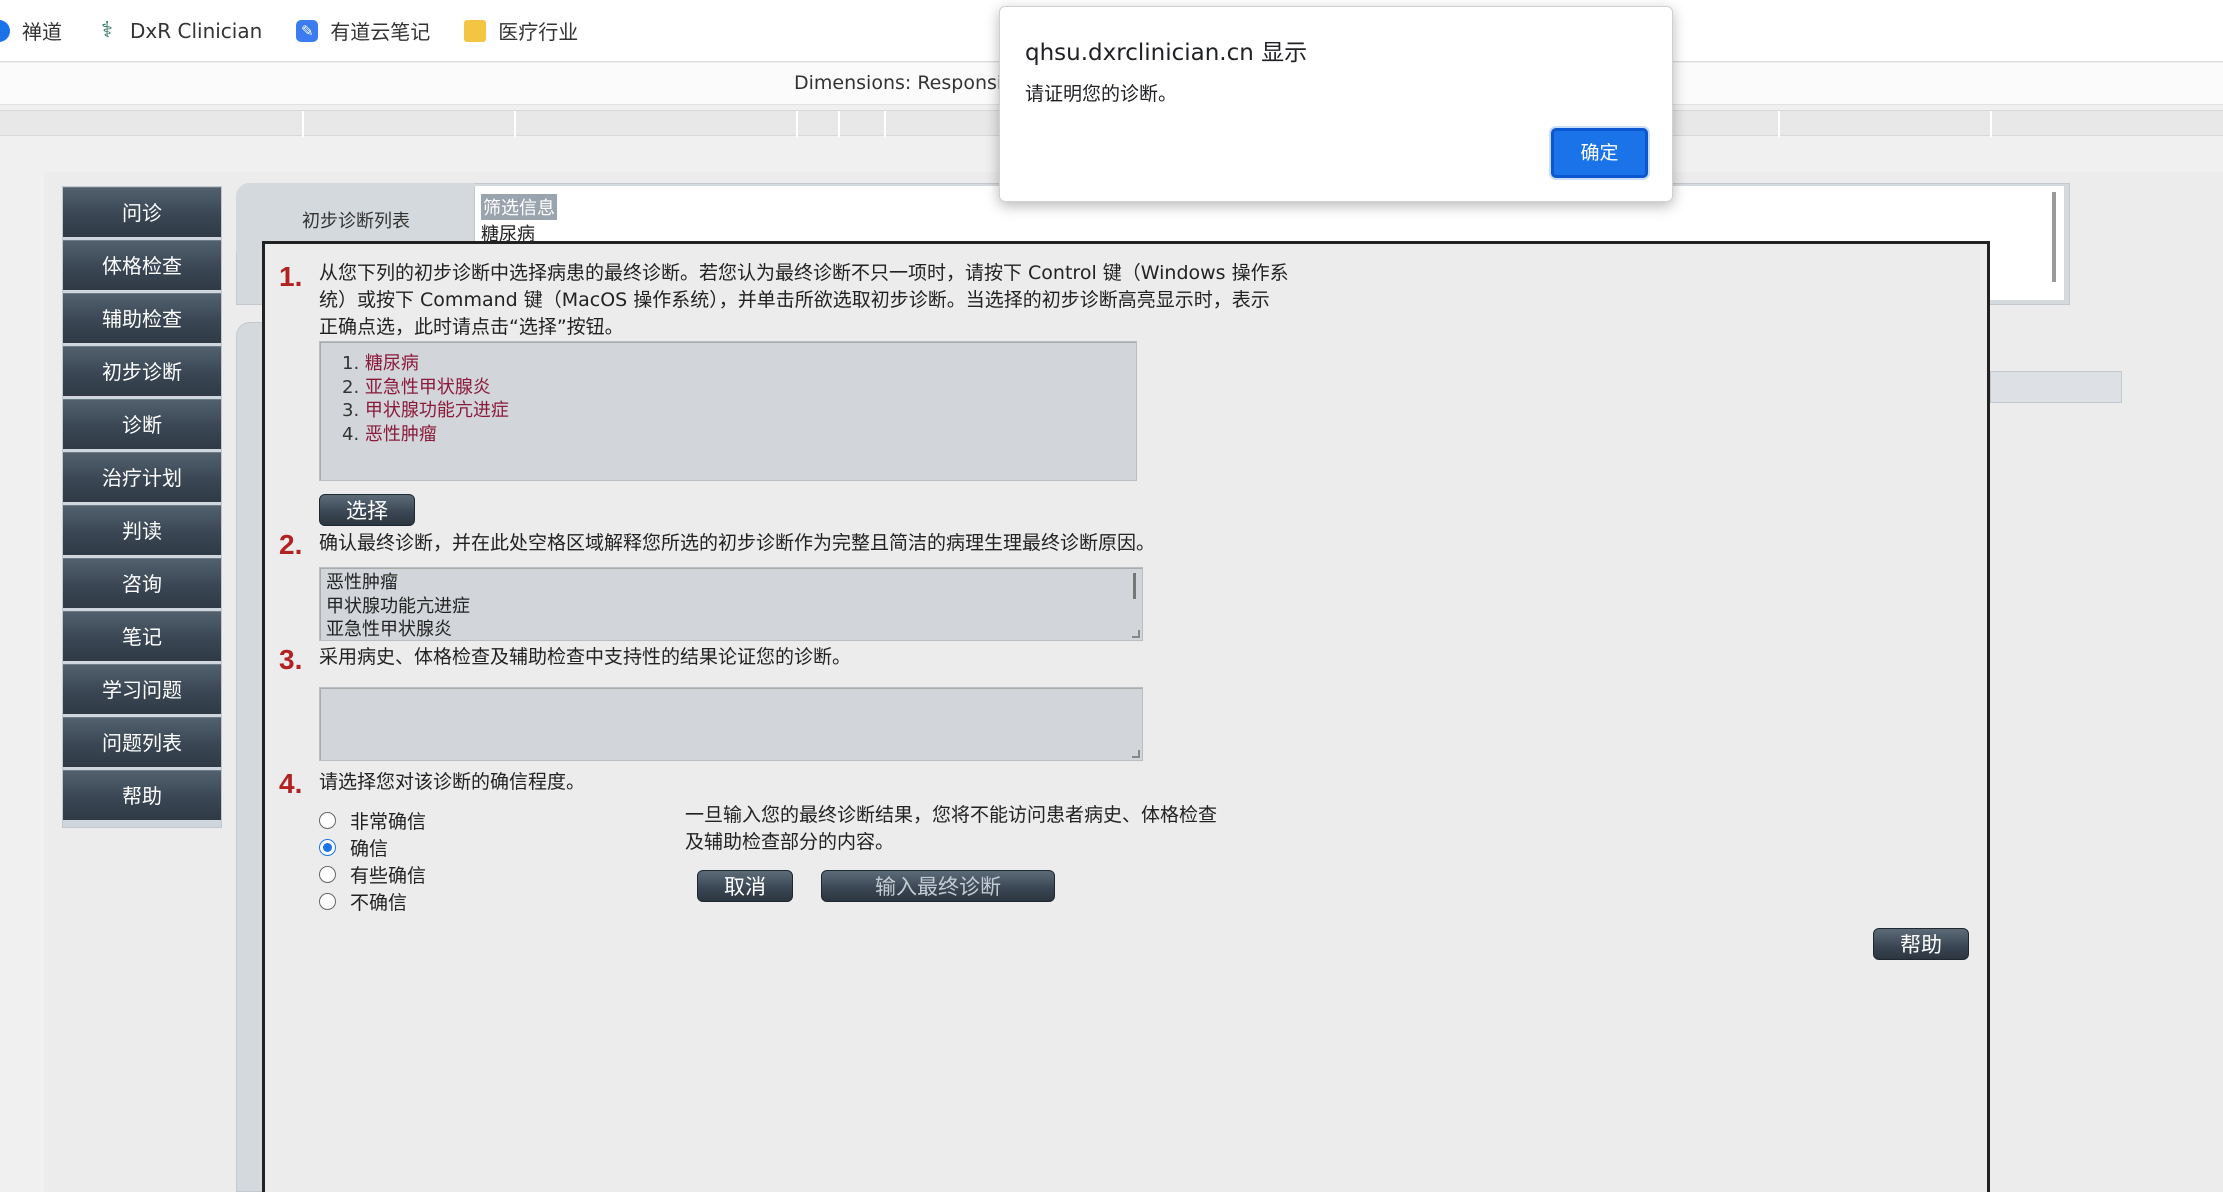 The image size is (2223, 1192). I want to click on alert-ok-button: 确定, so click(1599, 153).